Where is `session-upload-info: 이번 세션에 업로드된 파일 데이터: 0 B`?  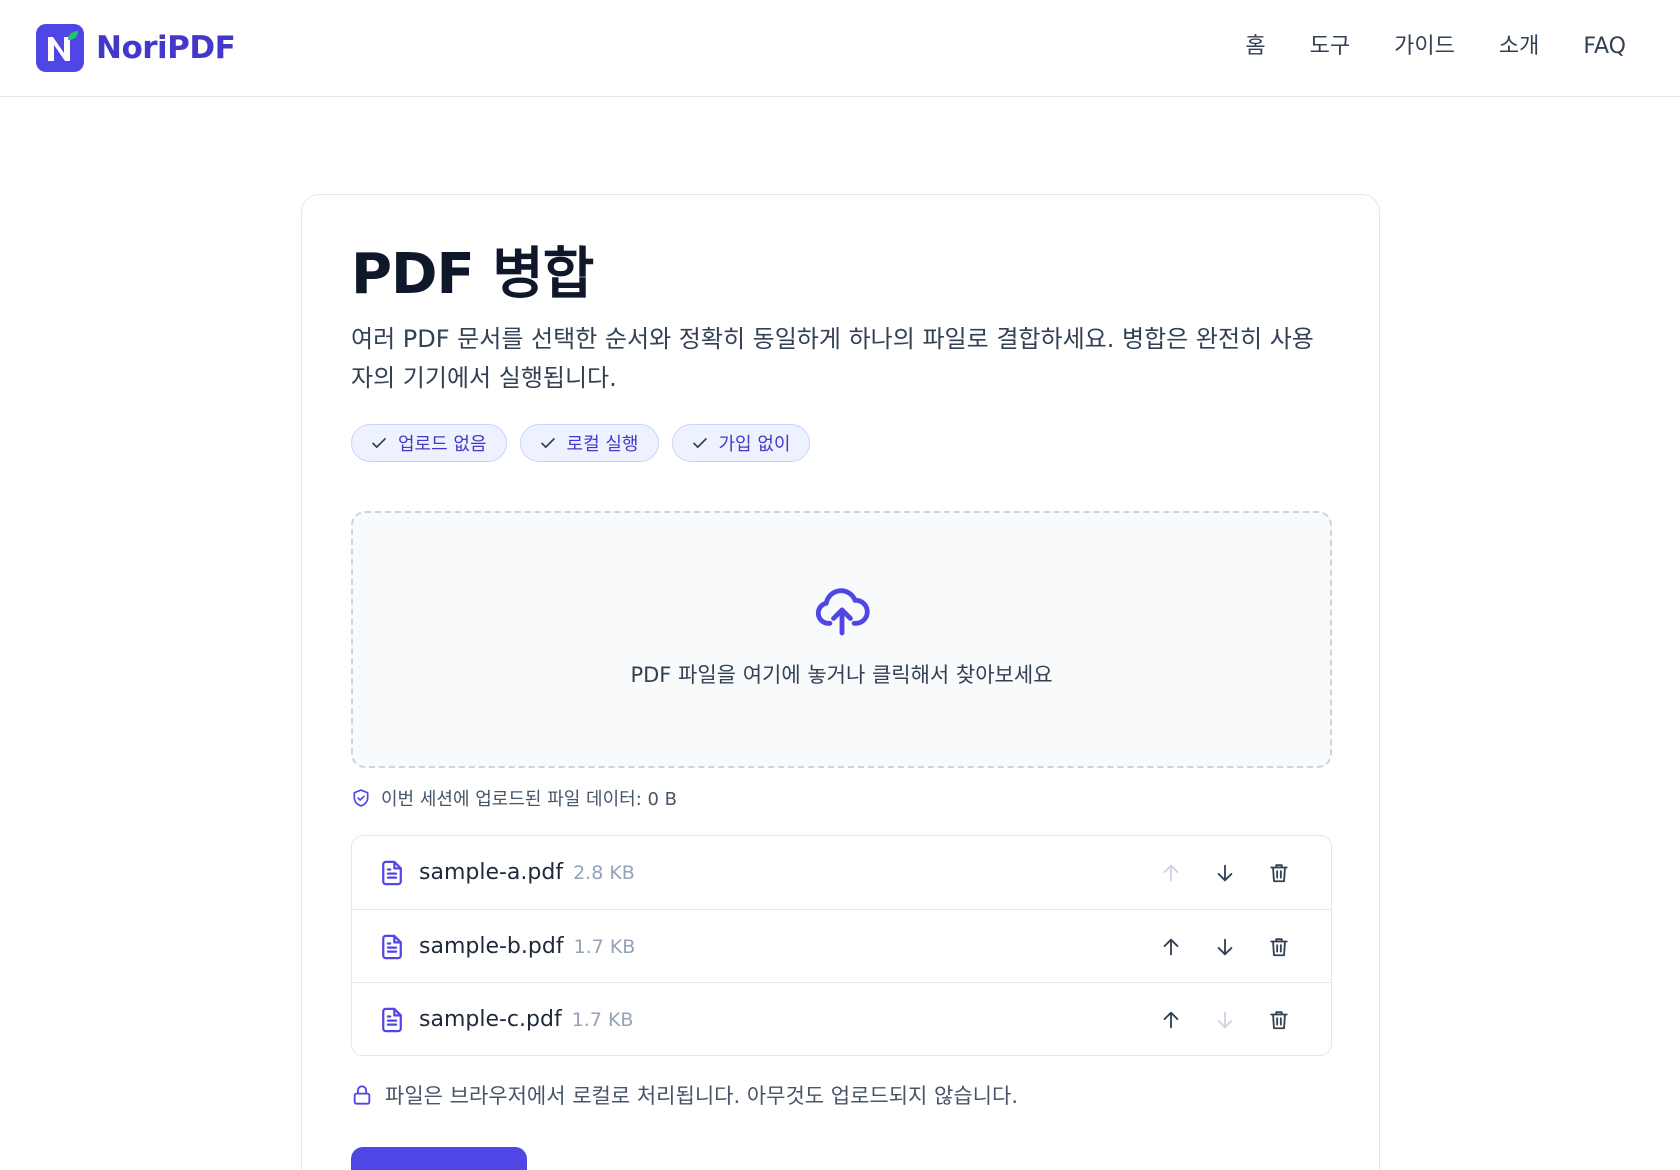
session-upload-info: 이번 세션에 업로드된 파일 데이터: 0 B is located at coordinates (514, 798).